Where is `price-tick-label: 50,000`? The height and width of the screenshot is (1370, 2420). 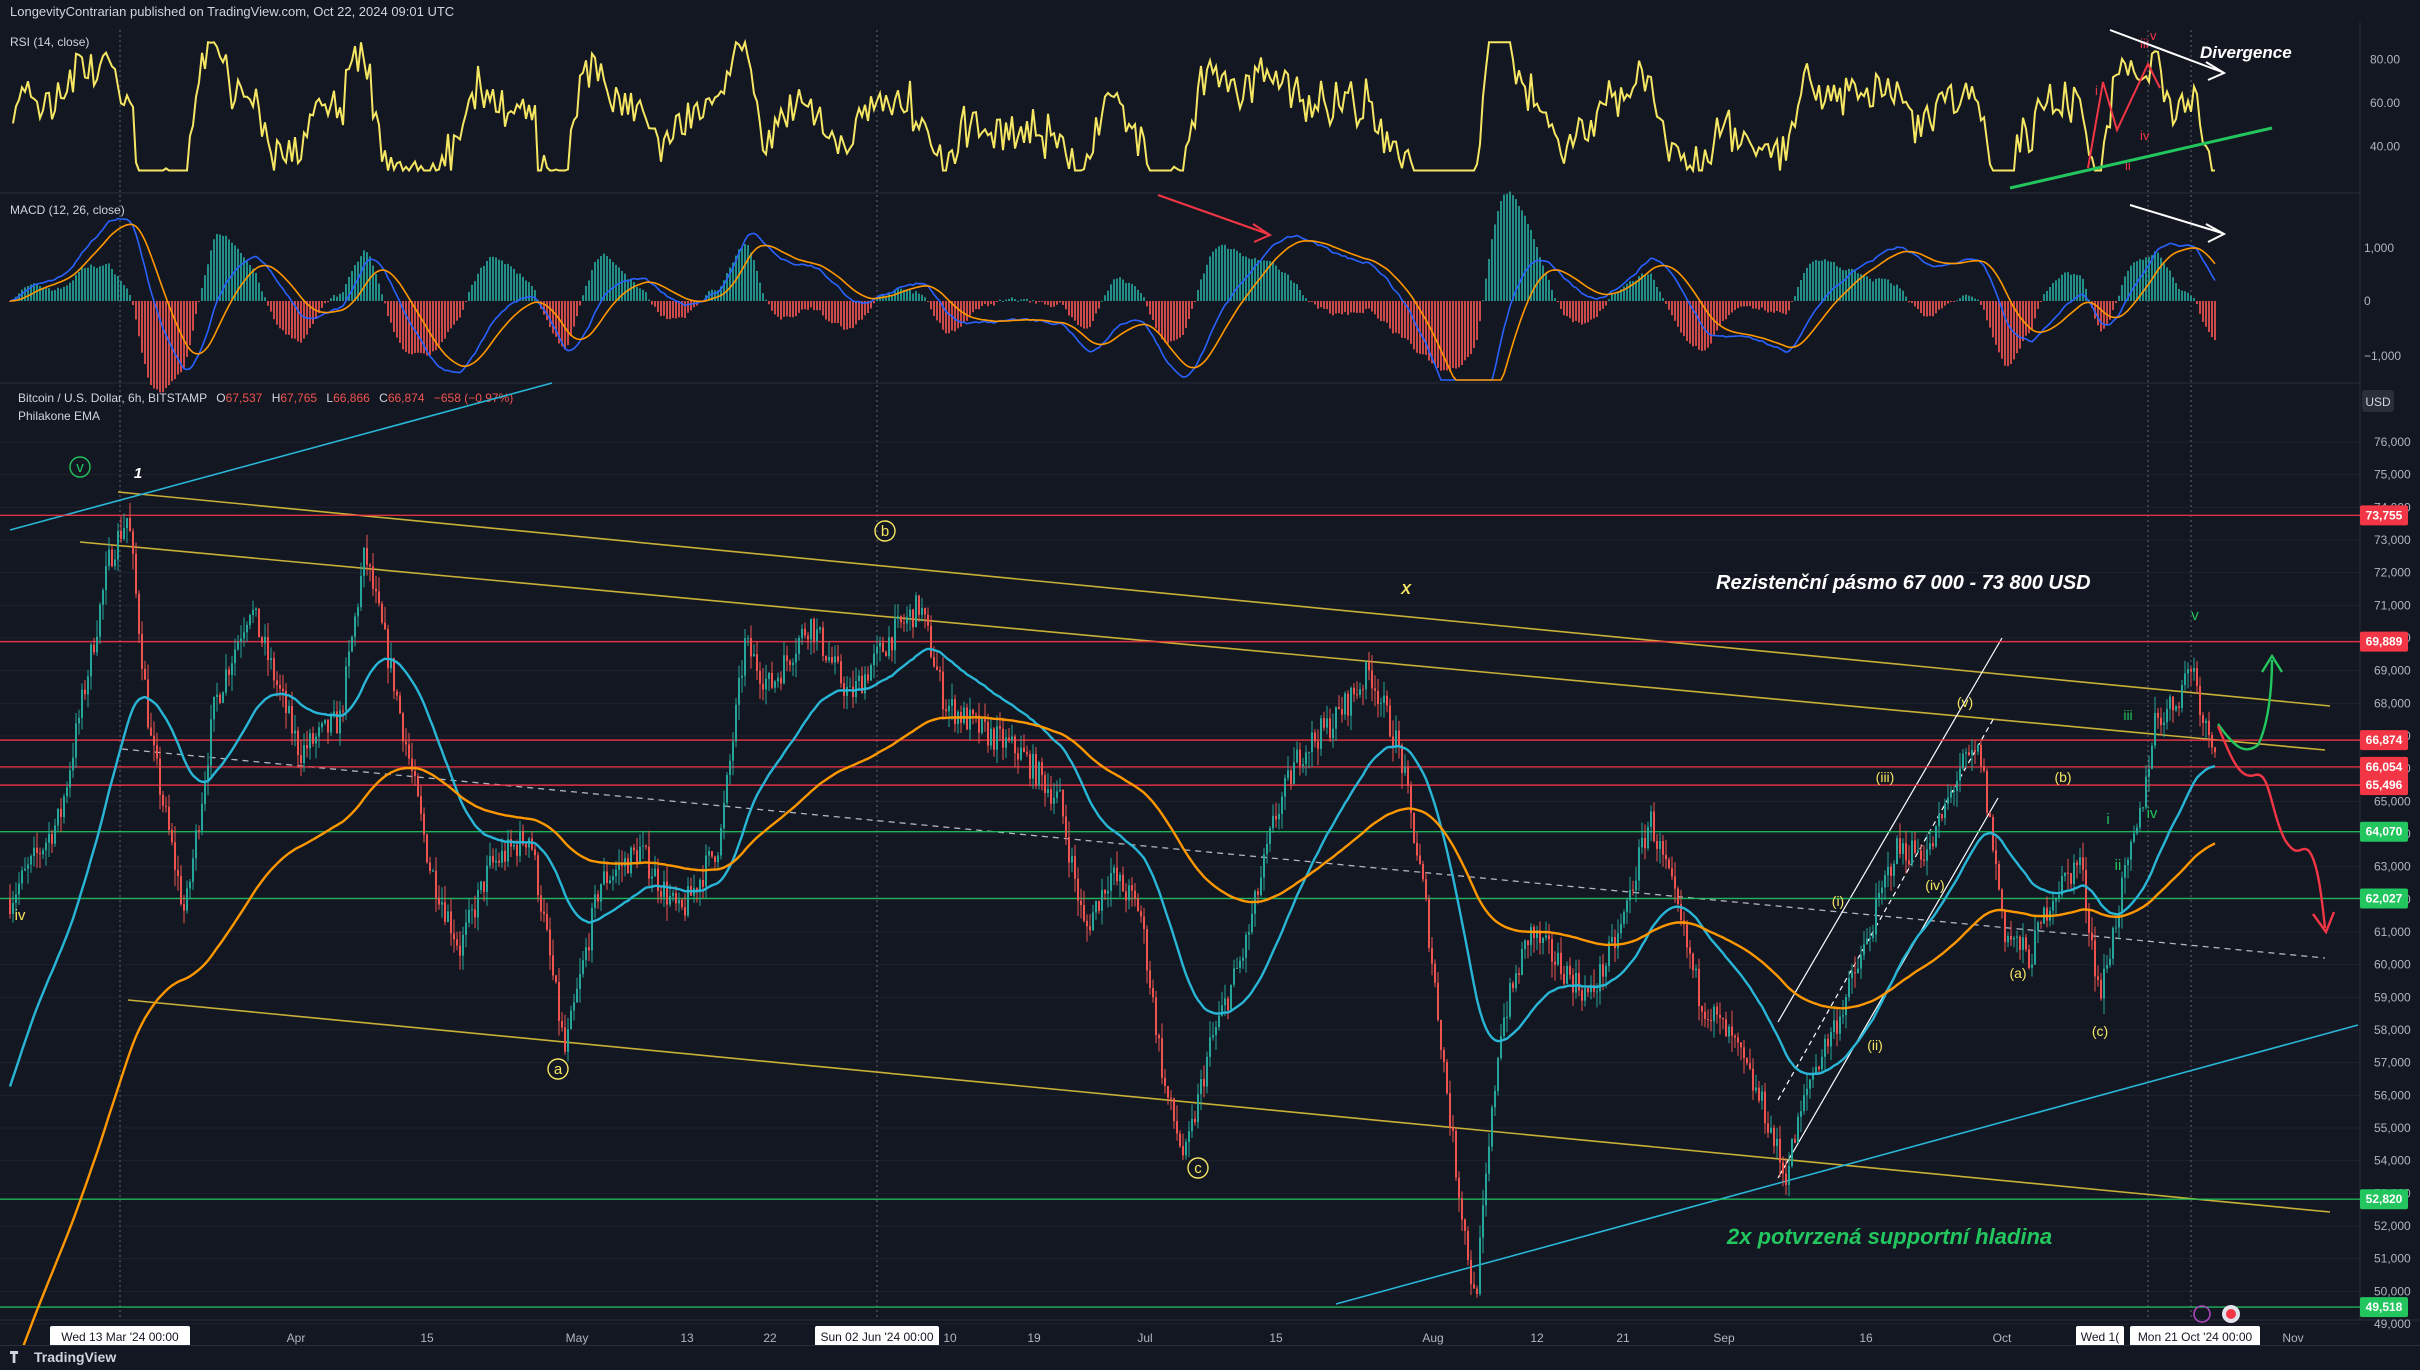
price-tick-label: 50,000 is located at coordinates (2392, 1291).